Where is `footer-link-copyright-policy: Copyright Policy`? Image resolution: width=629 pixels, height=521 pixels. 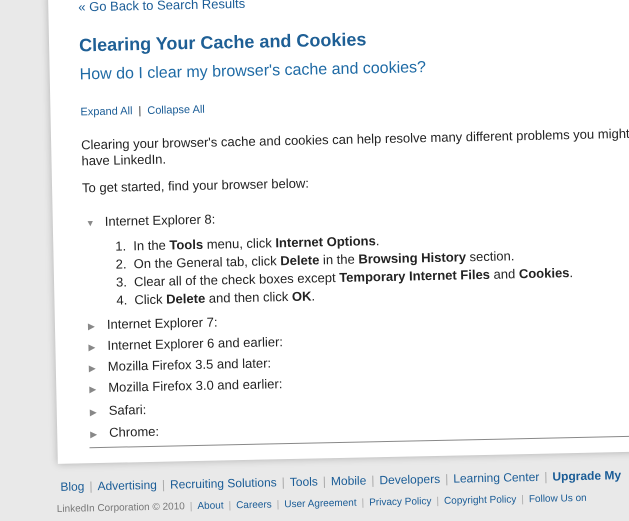 footer-link-copyright-policy: Copyright Policy is located at coordinates (480, 500).